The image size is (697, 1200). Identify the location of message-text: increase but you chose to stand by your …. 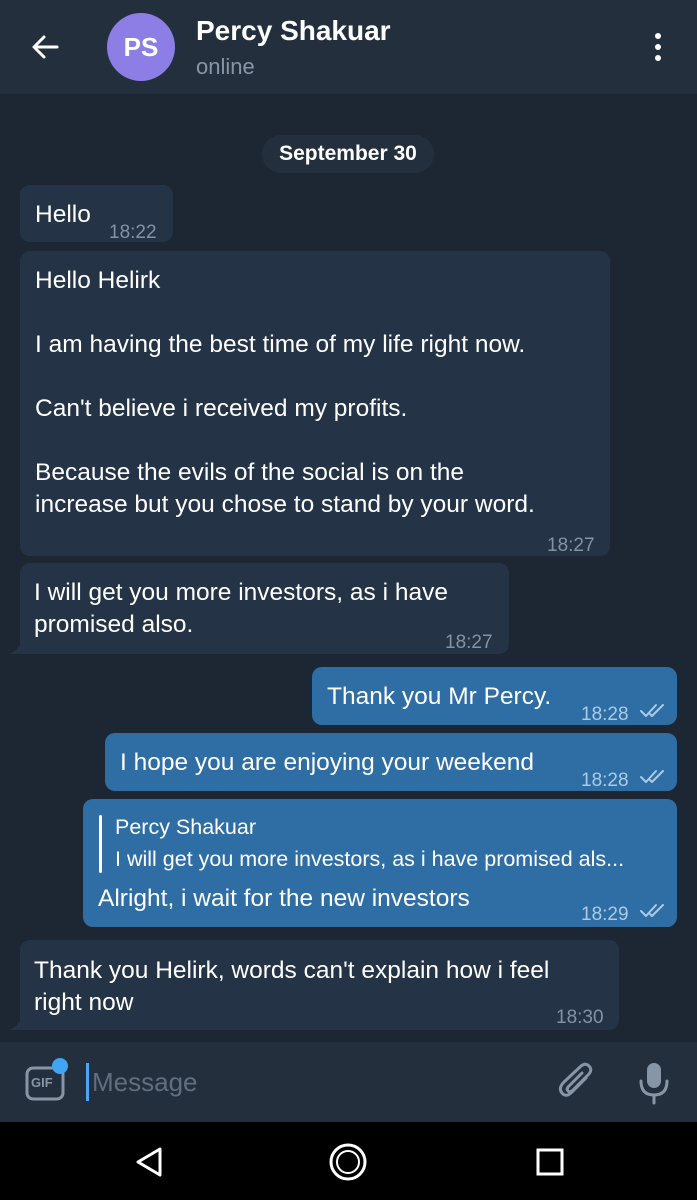
(285, 504).